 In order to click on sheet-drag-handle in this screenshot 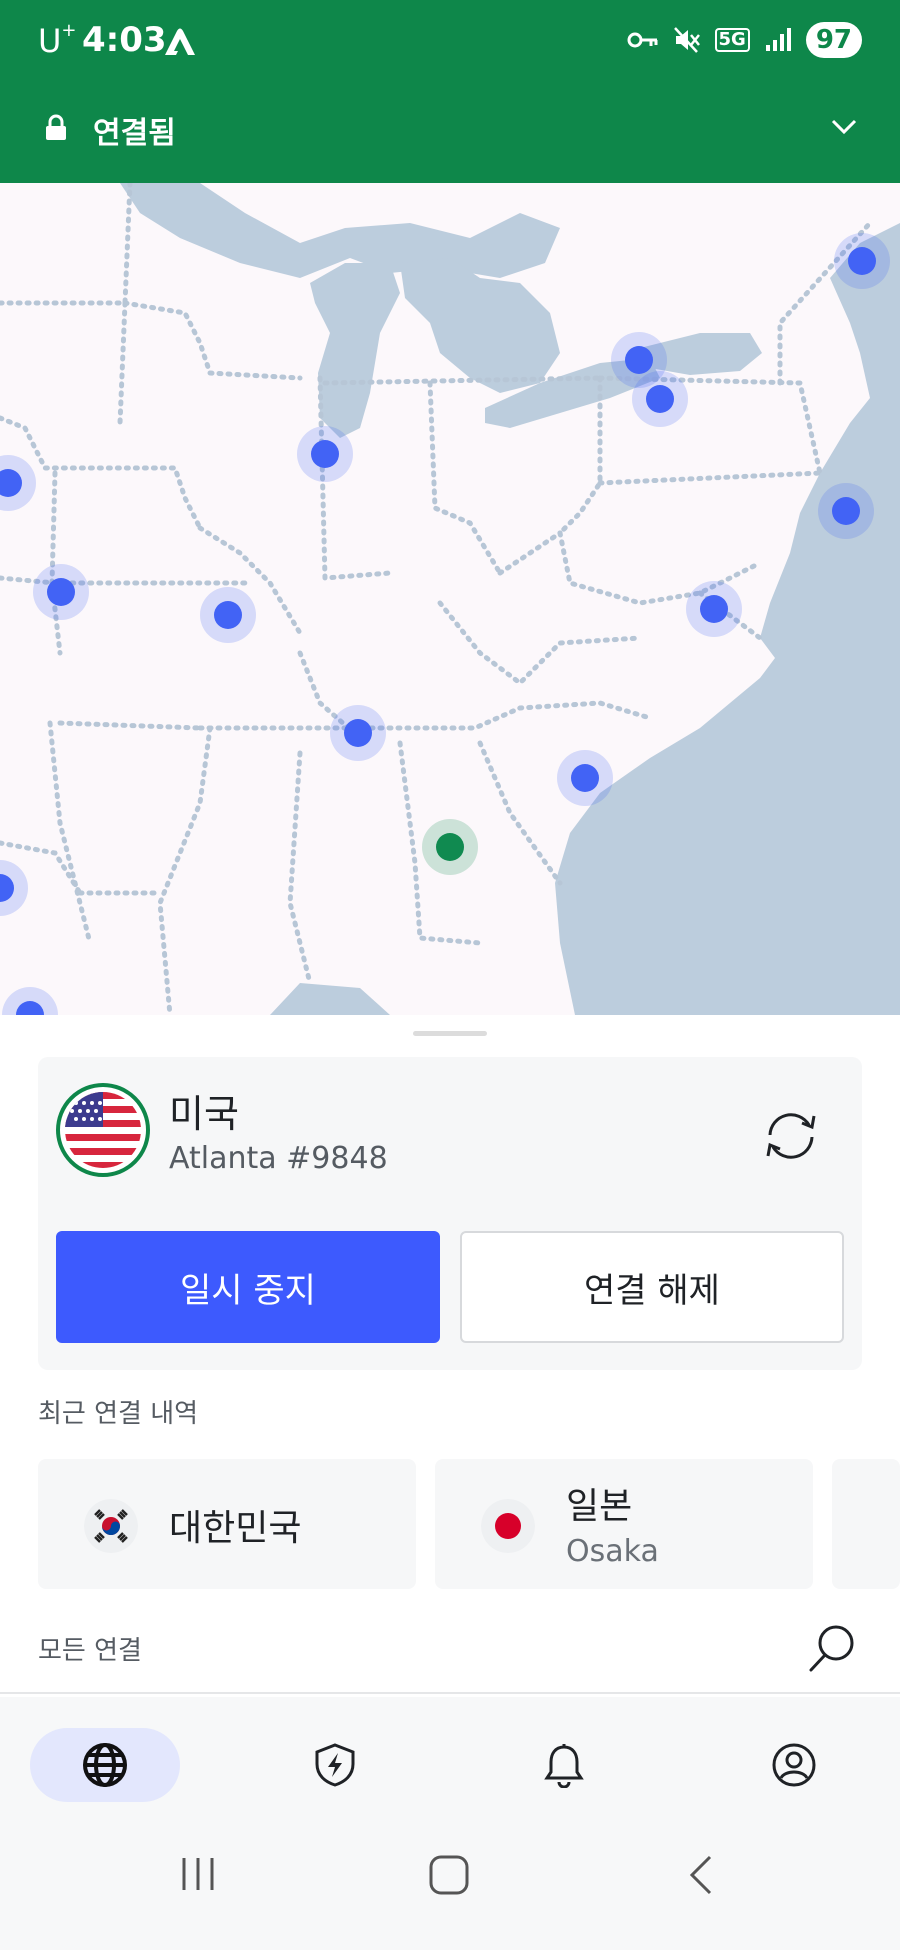, I will do `click(450, 1033)`.